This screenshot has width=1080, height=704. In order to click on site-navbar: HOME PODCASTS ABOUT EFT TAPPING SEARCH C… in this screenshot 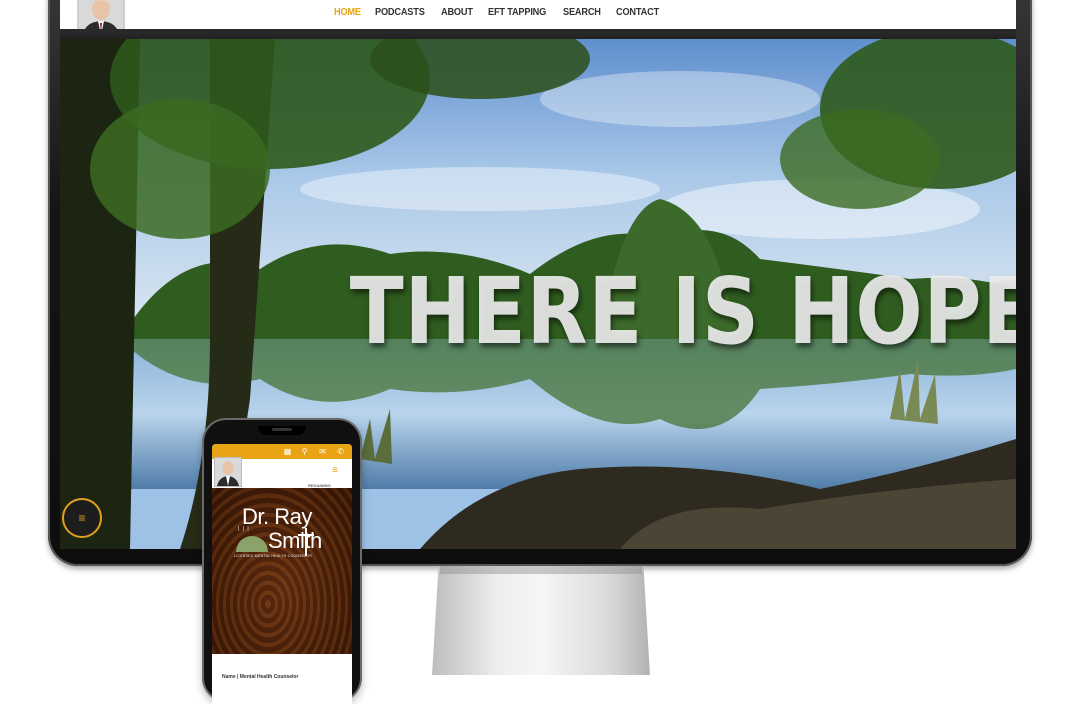, I will do `click(538, 18)`.